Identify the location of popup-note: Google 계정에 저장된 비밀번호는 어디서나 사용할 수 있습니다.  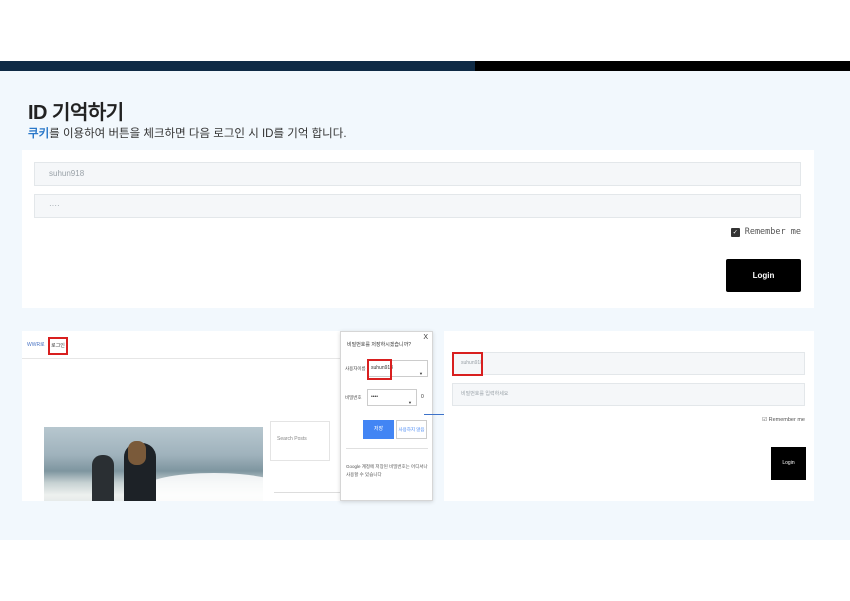
(387, 463).